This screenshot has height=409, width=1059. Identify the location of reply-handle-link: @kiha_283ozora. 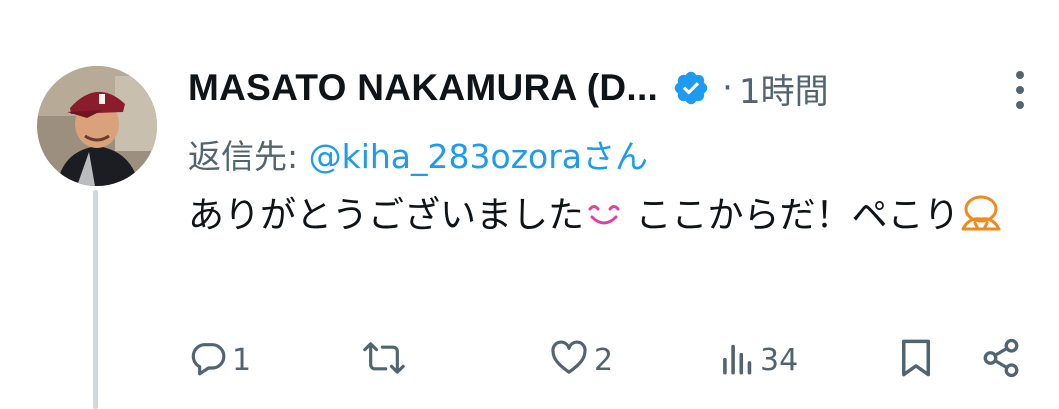
(445, 156).